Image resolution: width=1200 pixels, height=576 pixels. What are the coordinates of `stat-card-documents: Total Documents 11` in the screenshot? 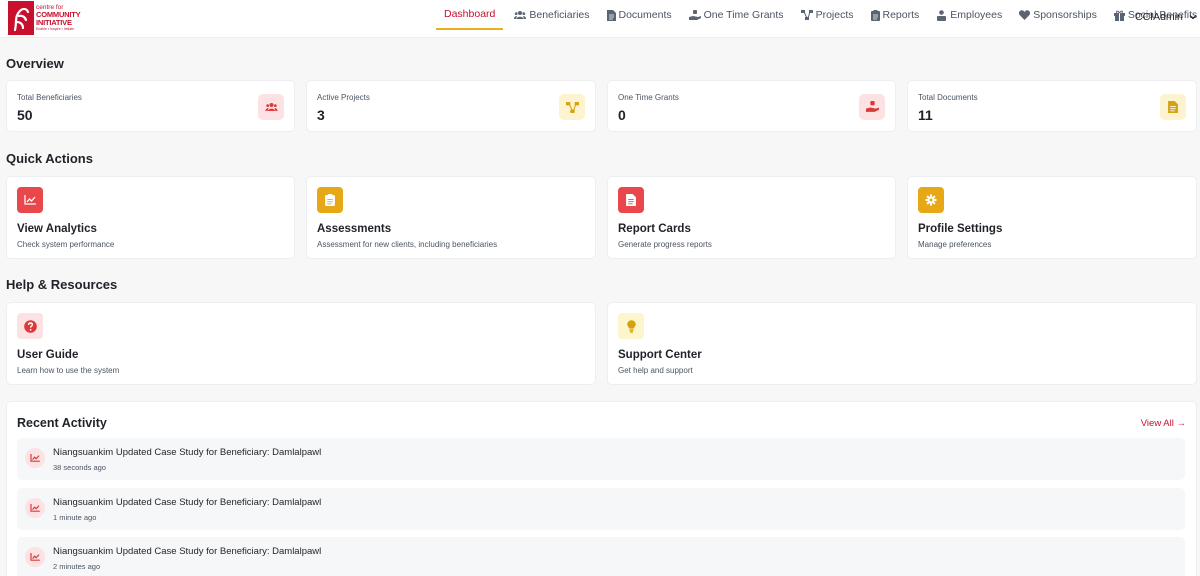 It's located at (1052, 106).